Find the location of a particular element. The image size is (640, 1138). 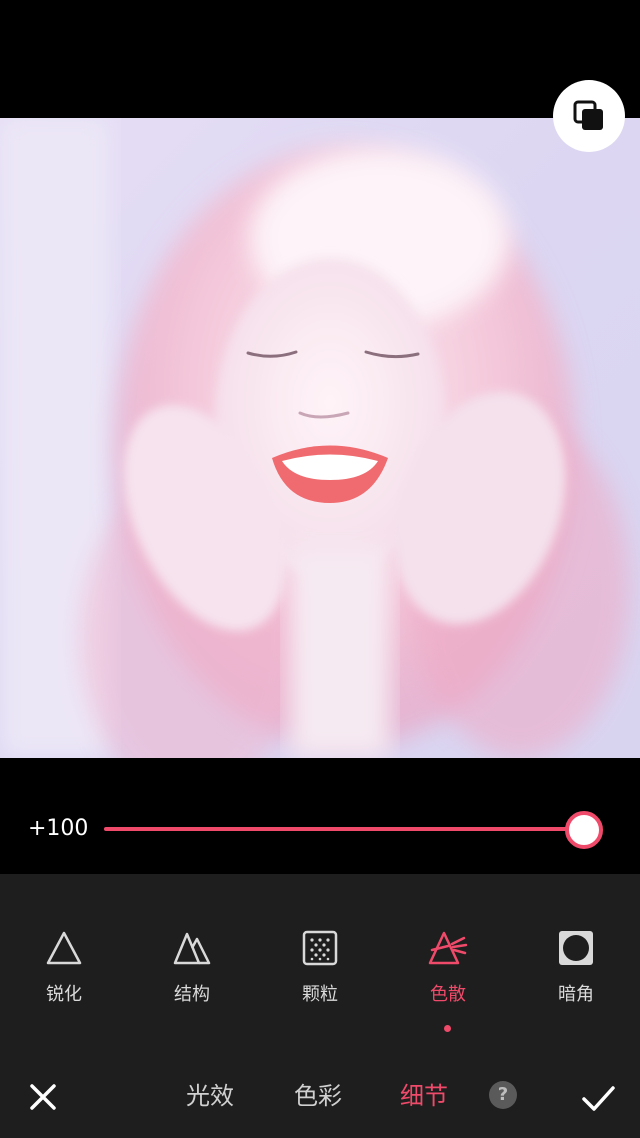

tab-color: 色彩 is located at coordinates (318, 1093).